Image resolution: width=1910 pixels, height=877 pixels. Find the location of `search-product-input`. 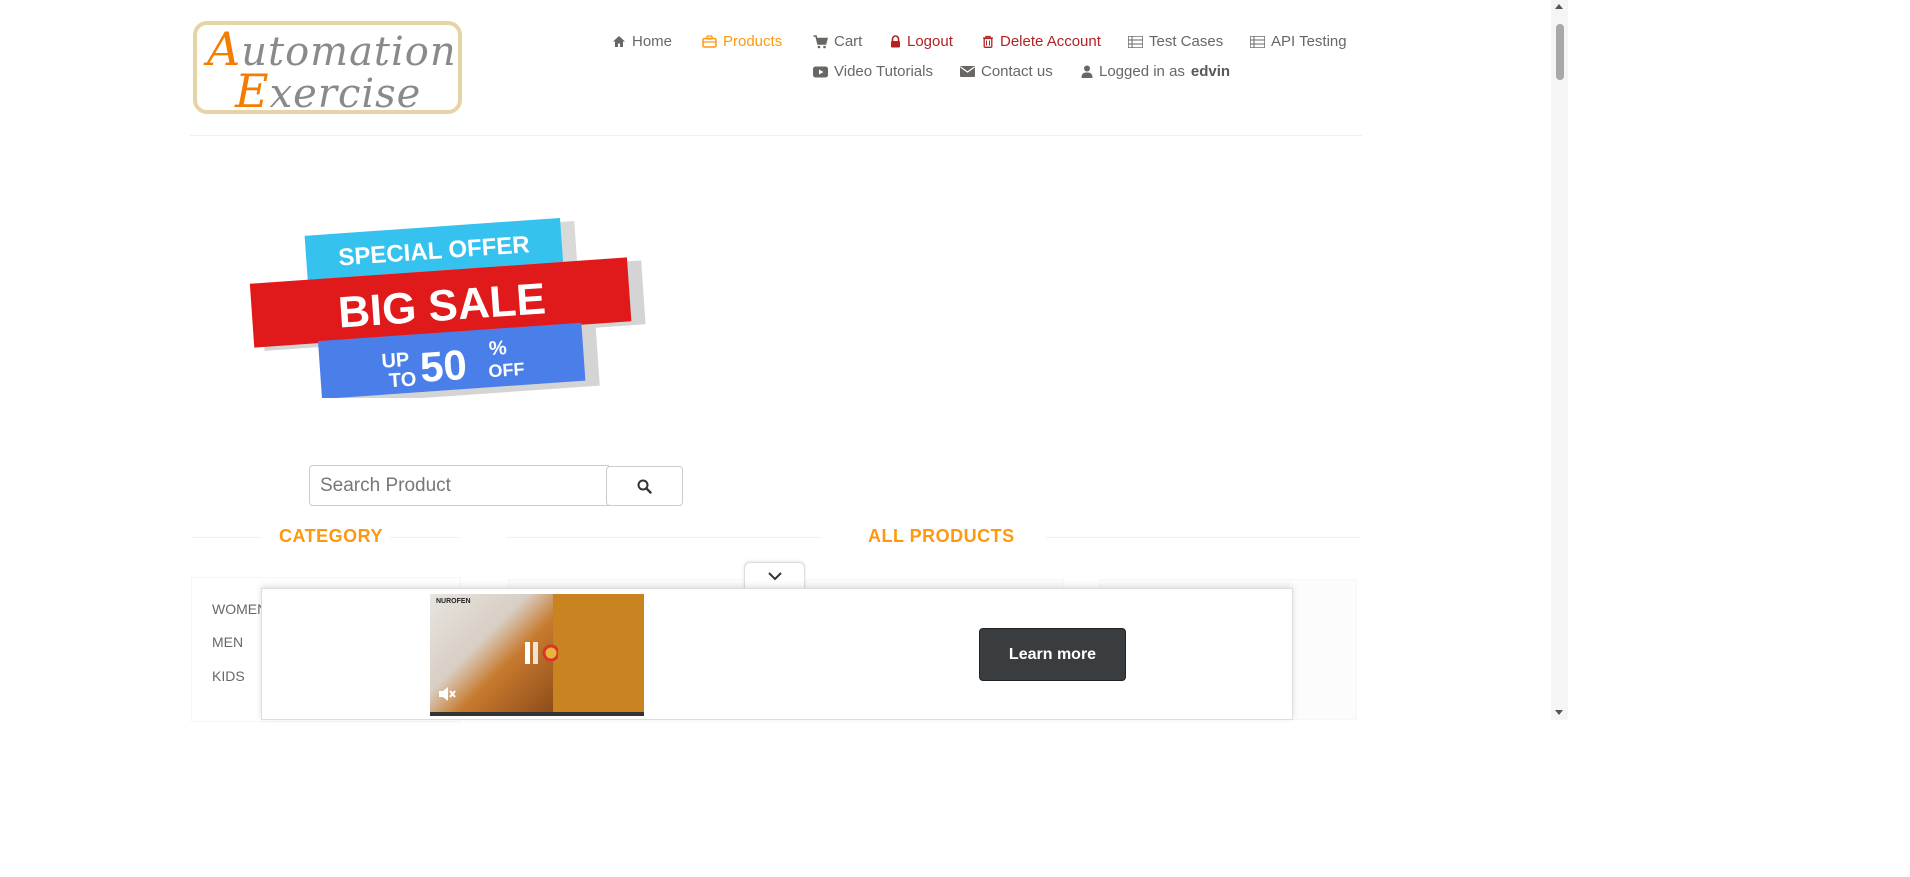

search-product-input is located at coordinates (459, 485).